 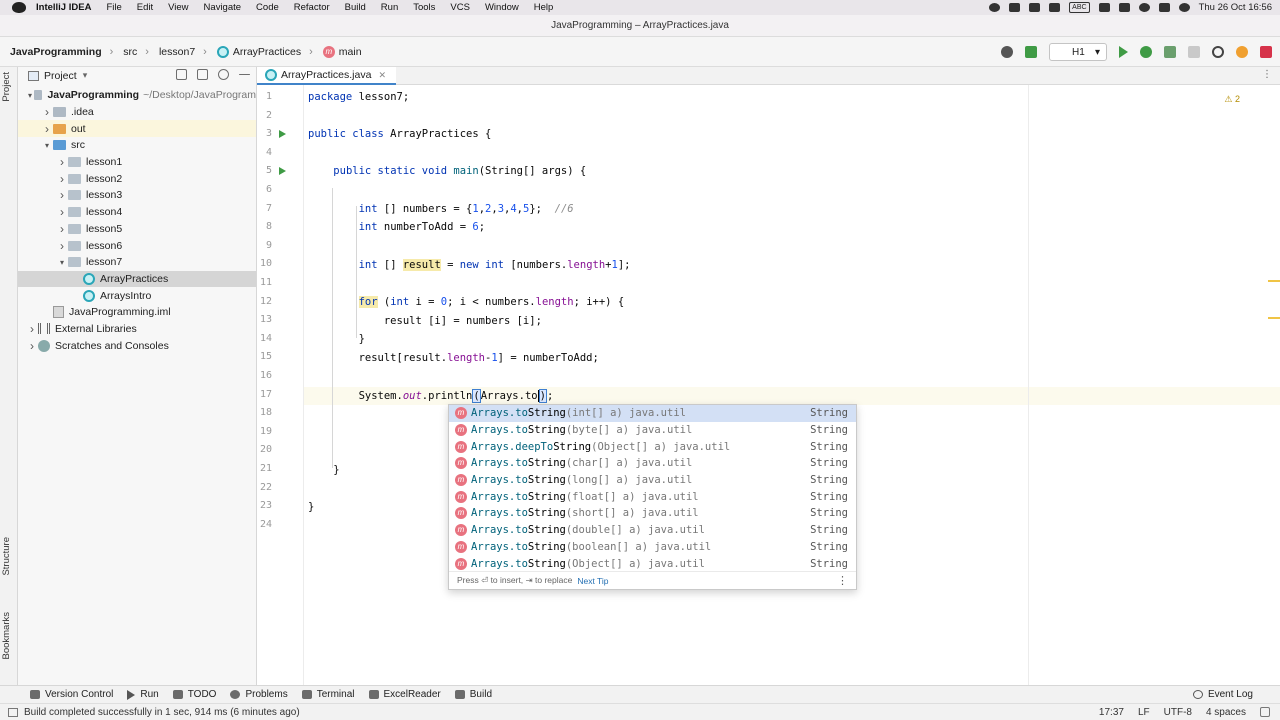 What do you see at coordinates (1111, 712) in the screenshot?
I see `caret-position: 17:37` at bounding box center [1111, 712].